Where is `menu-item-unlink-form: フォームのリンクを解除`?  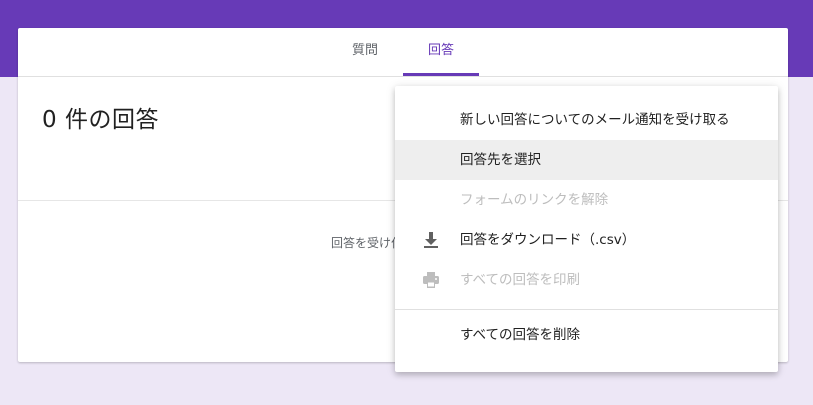 menu-item-unlink-form: フォームのリンクを解除 is located at coordinates (586, 200).